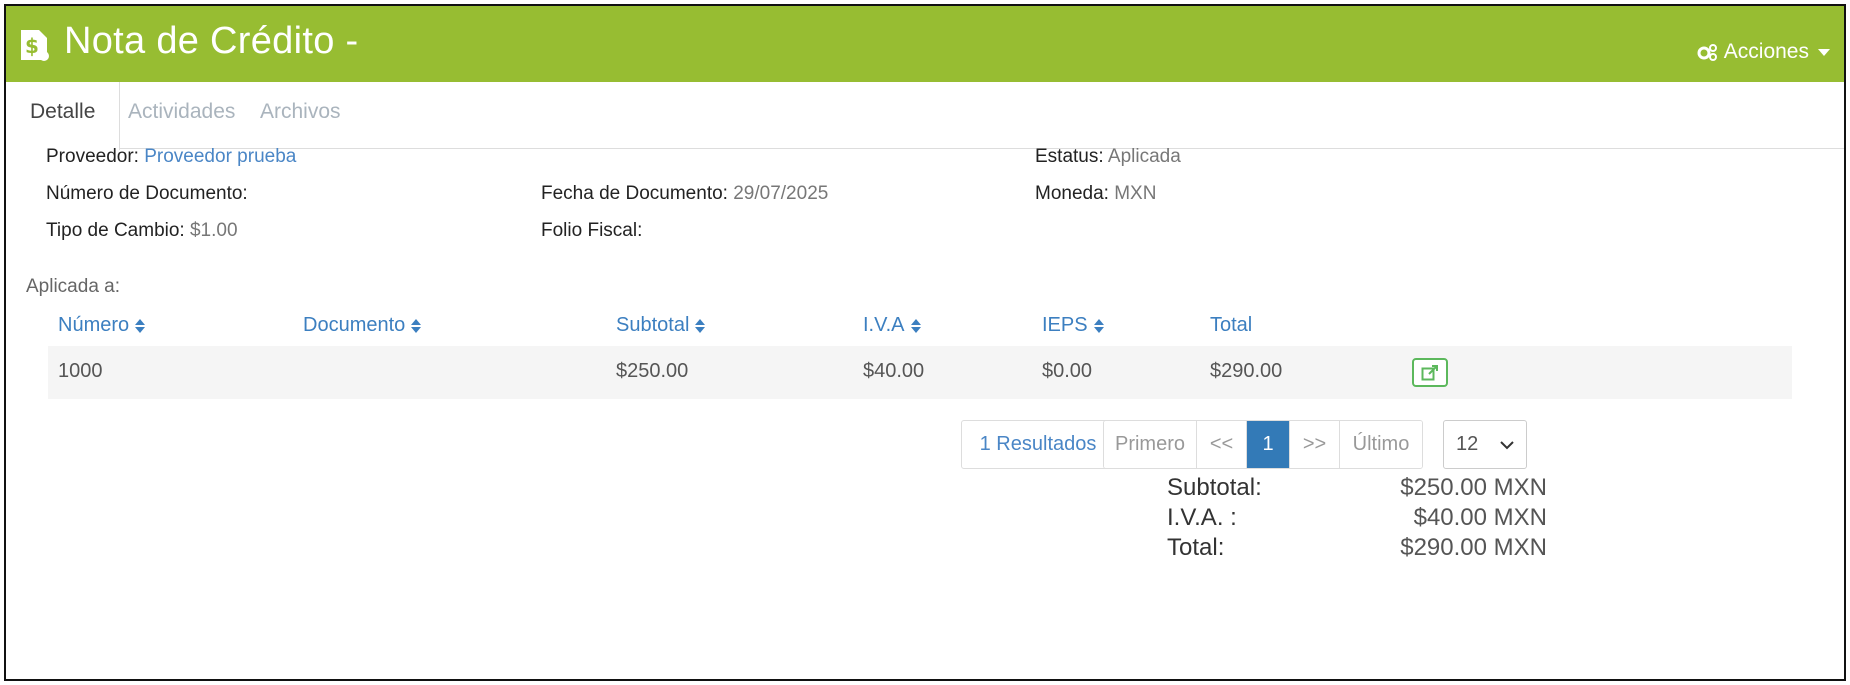 This screenshot has height=685, width=1850. What do you see at coordinates (781, 193) in the screenshot?
I see `fecha-documento-value: 29/07/2025` at bounding box center [781, 193].